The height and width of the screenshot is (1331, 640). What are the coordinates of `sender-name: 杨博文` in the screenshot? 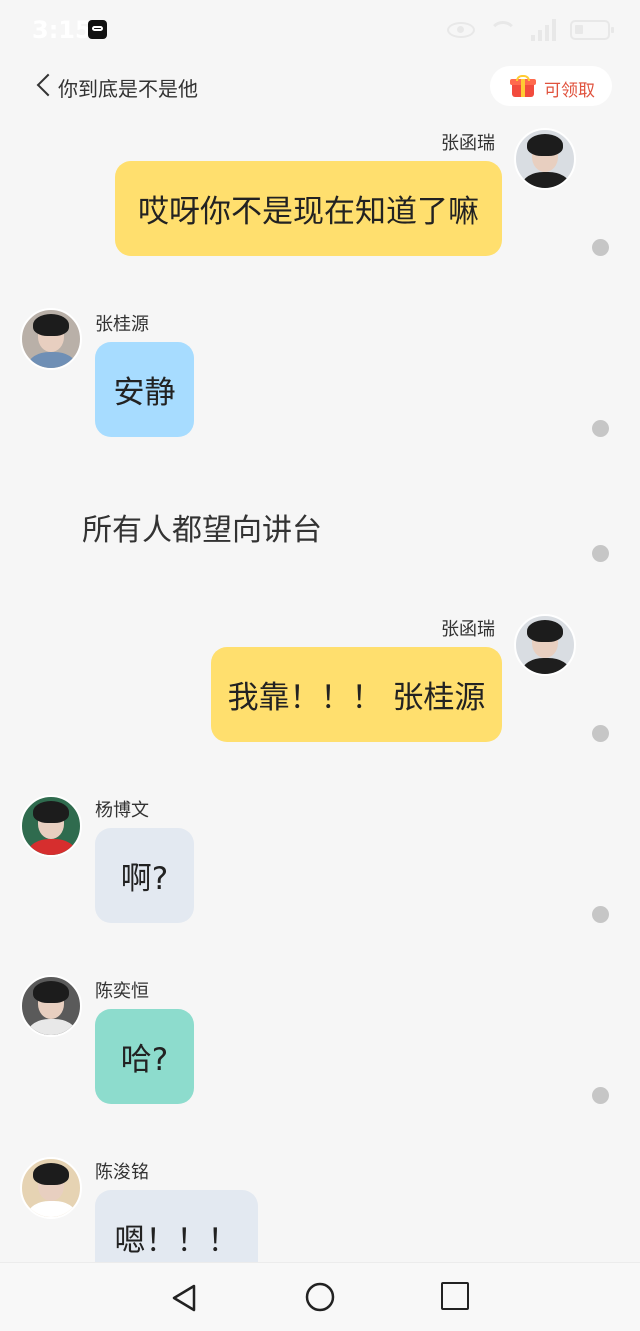 It's located at (122, 810).